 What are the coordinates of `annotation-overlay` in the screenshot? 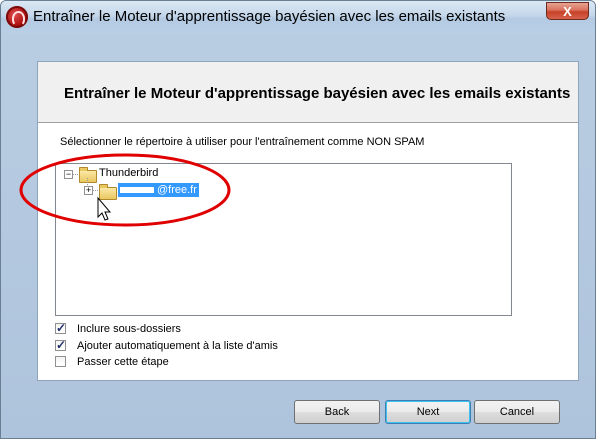 It's located at (125, 190).